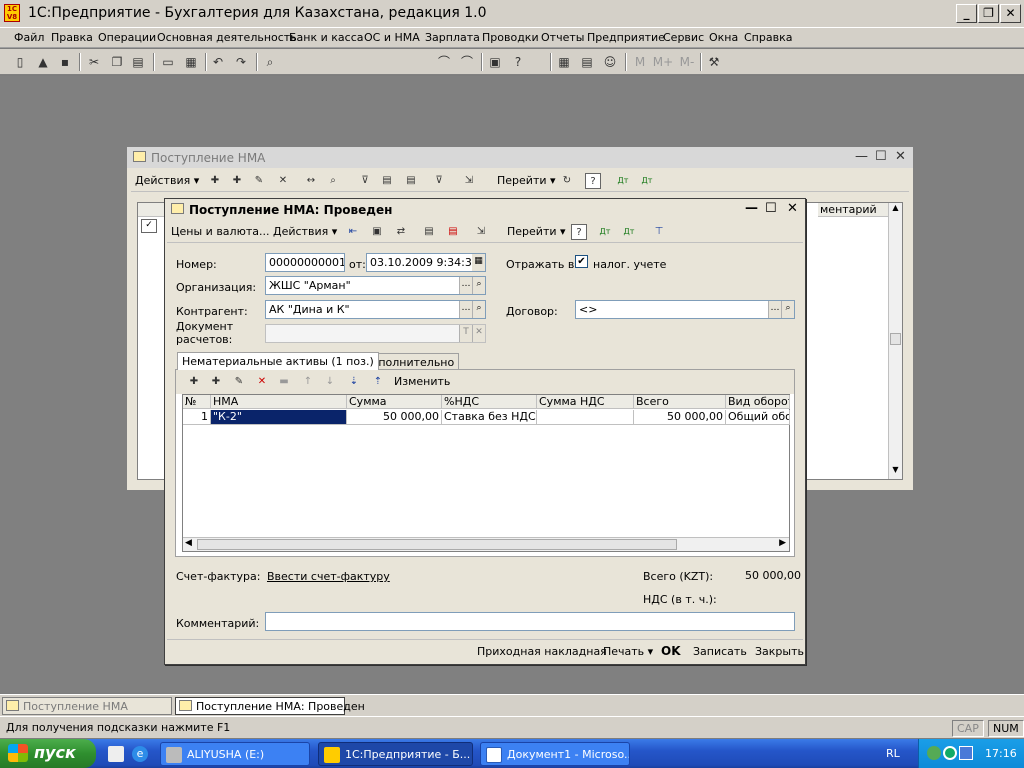 The image size is (1024, 768). Describe the element at coordinates (510, 37) in the screenshot. I see `menu-entries: Проводки` at that location.